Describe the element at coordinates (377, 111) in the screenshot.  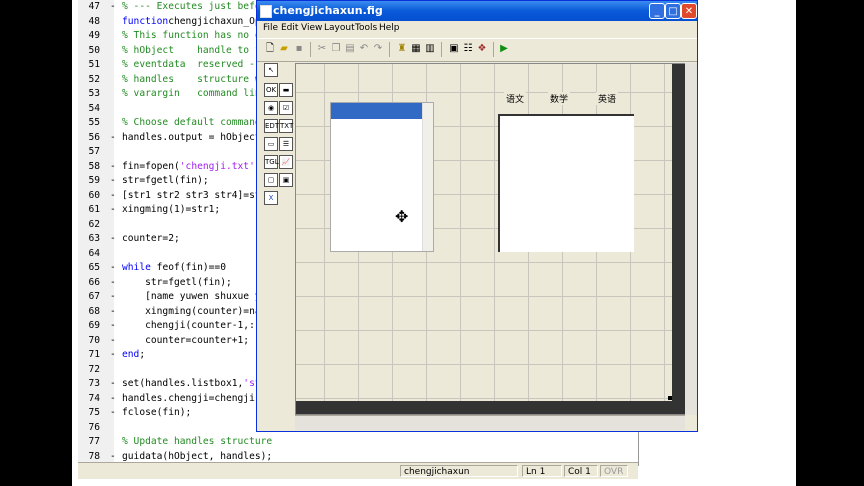
I see `listbox-selected-item` at that location.